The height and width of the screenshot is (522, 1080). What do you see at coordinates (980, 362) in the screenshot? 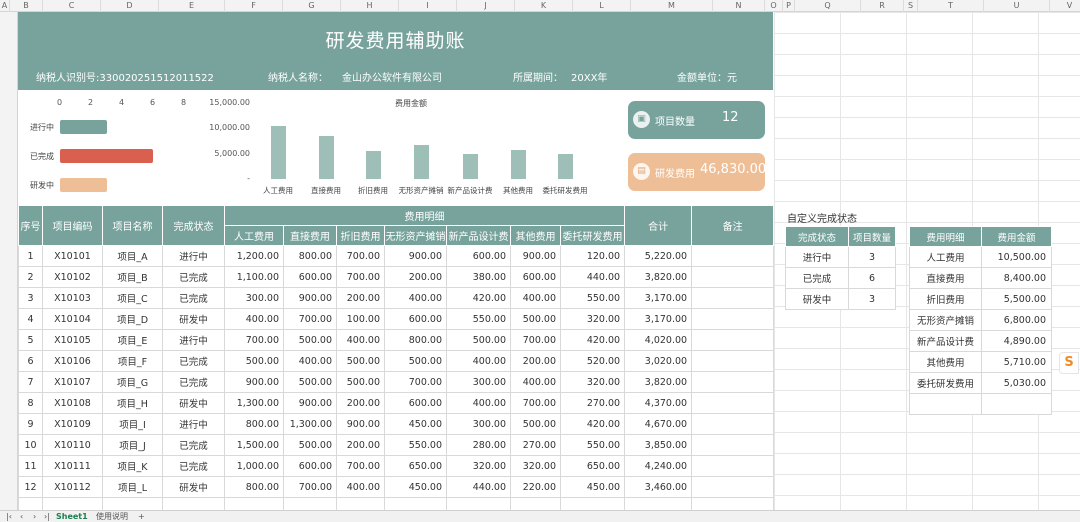
I see `summary-row: 其他费用 5,710.00` at bounding box center [980, 362].